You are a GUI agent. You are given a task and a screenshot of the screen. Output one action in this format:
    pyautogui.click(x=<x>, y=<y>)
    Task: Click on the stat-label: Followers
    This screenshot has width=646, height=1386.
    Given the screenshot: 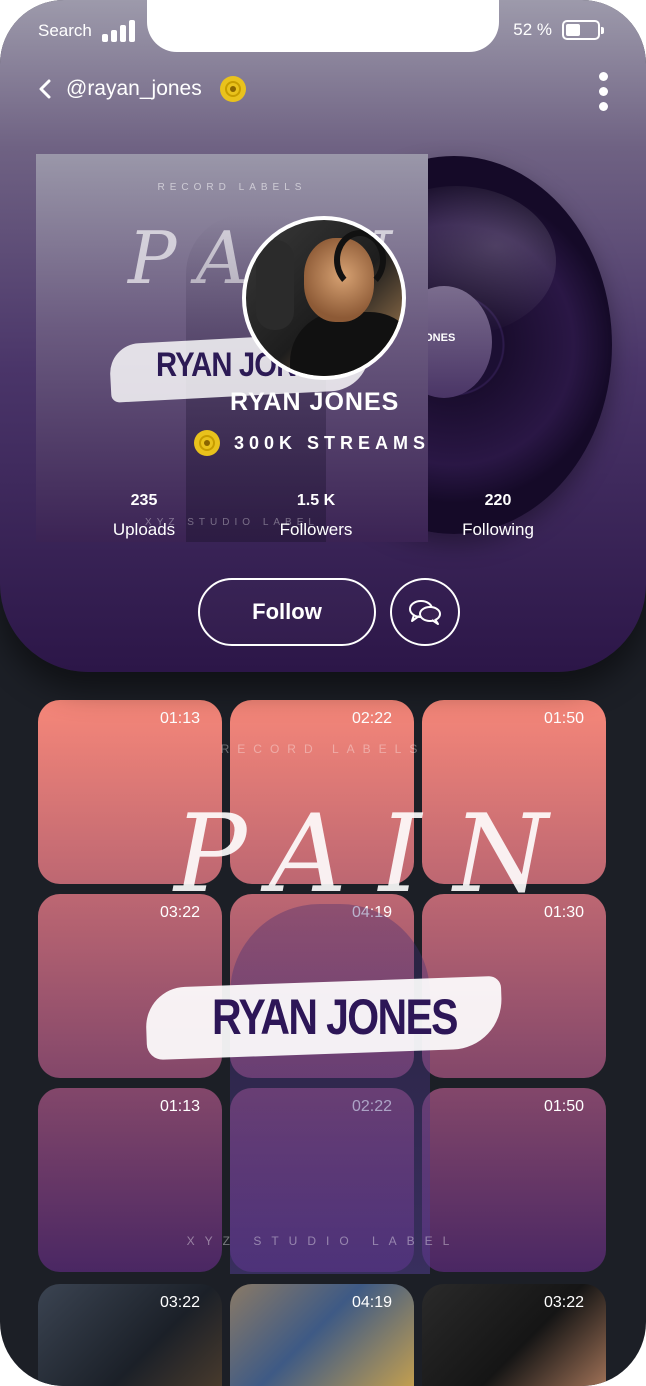 What is the action you would take?
    pyautogui.click(x=316, y=529)
    